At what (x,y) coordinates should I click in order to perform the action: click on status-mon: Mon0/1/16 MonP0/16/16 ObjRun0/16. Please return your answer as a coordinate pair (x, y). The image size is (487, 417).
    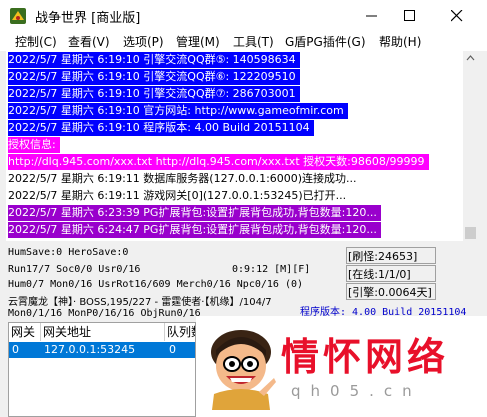
    Looking at the image, I should click on (104, 313).